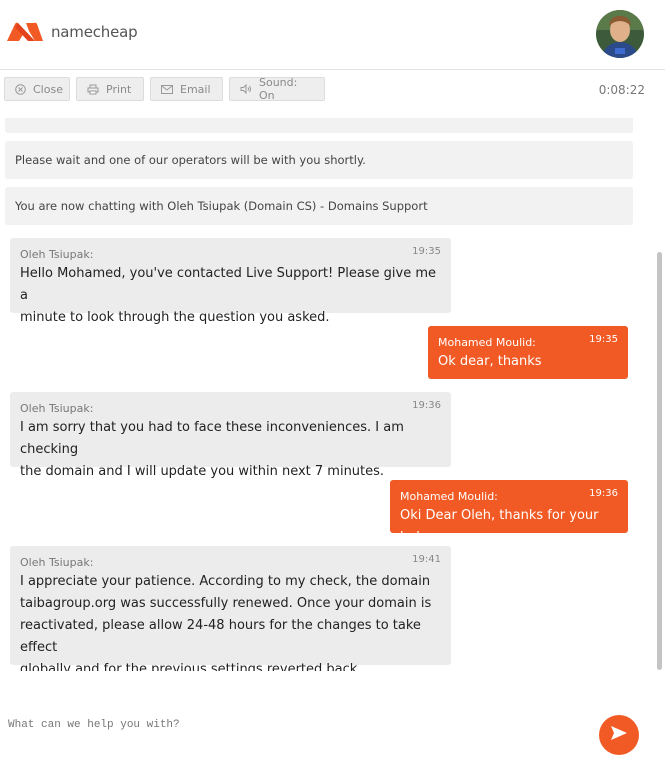  What do you see at coordinates (94, 32) in the screenshot?
I see `logo-text: namecheap` at bounding box center [94, 32].